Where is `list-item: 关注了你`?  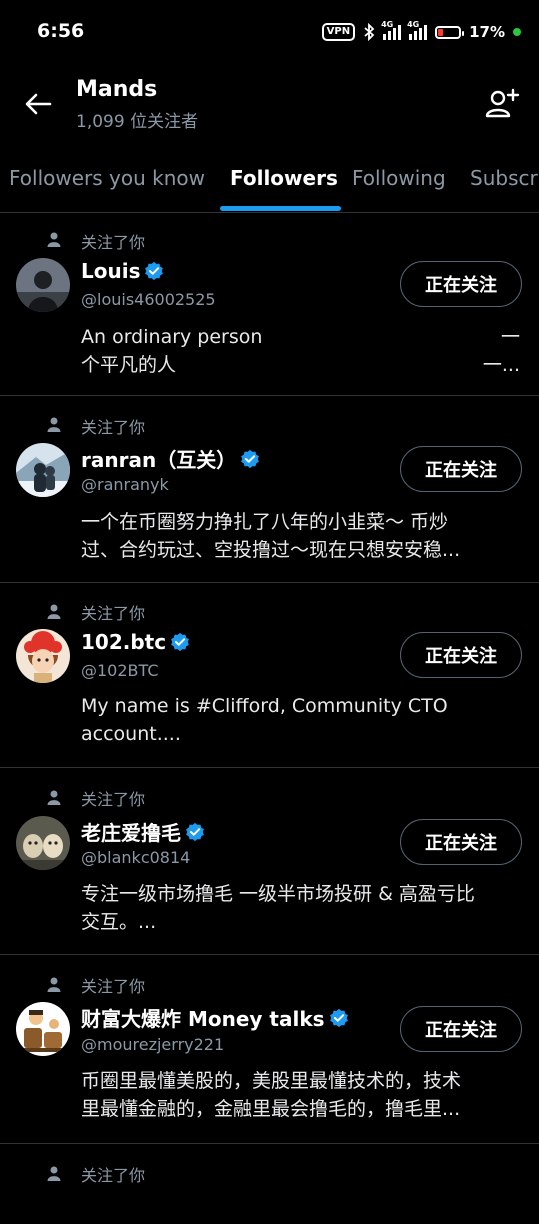 list-item: 关注了你 is located at coordinates (269, 1184).